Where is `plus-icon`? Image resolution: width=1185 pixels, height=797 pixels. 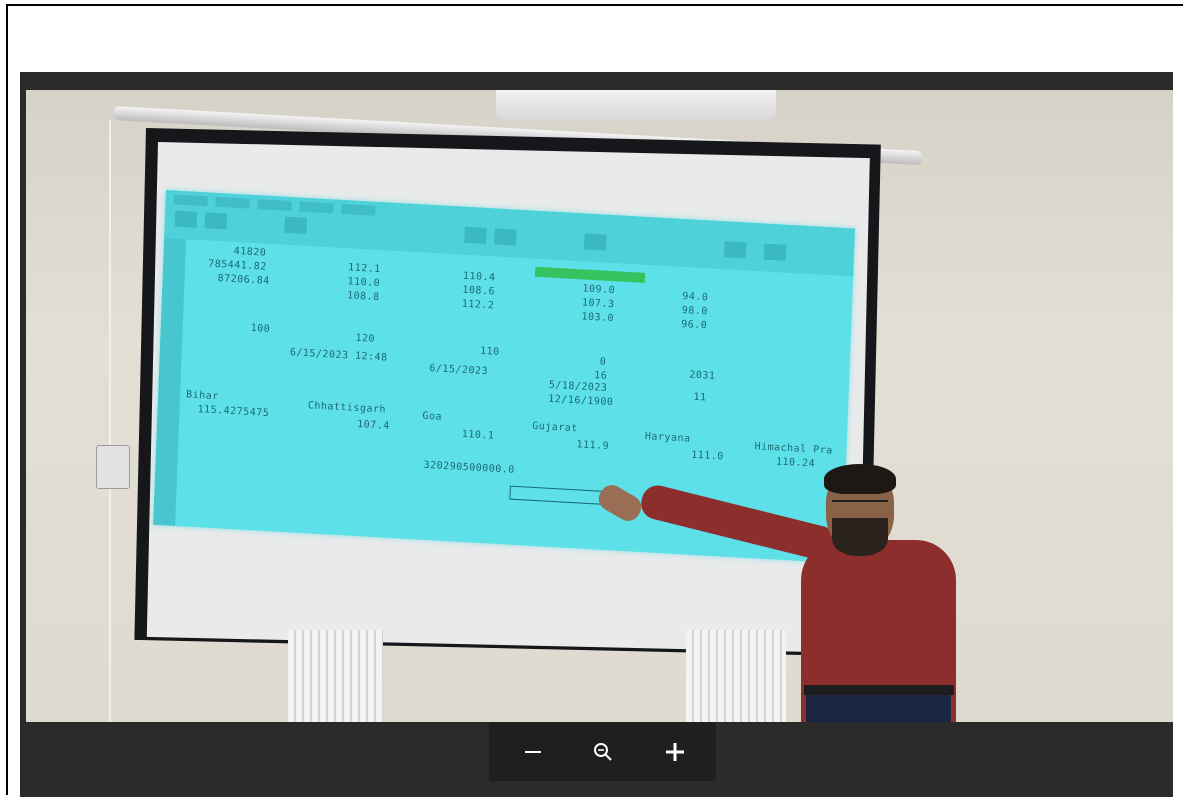
plus-icon is located at coordinates (675, 752).